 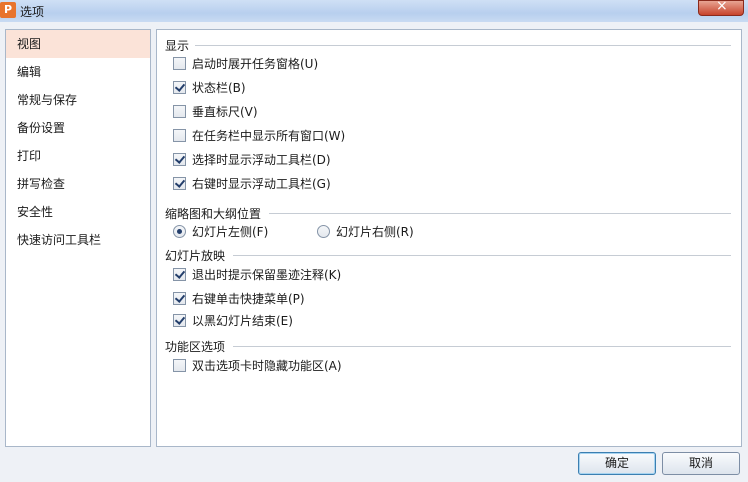 I want to click on radio-selected-icon, so click(x=179, y=231).